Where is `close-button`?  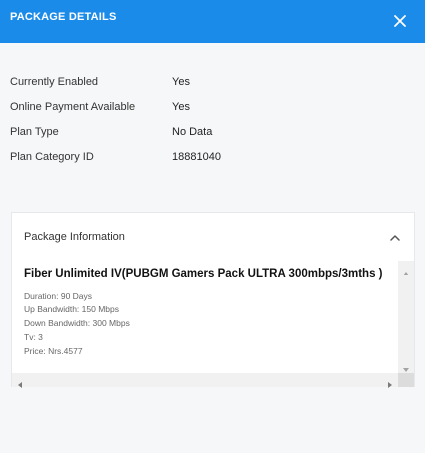 close-button is located at coordinates (400, 21).